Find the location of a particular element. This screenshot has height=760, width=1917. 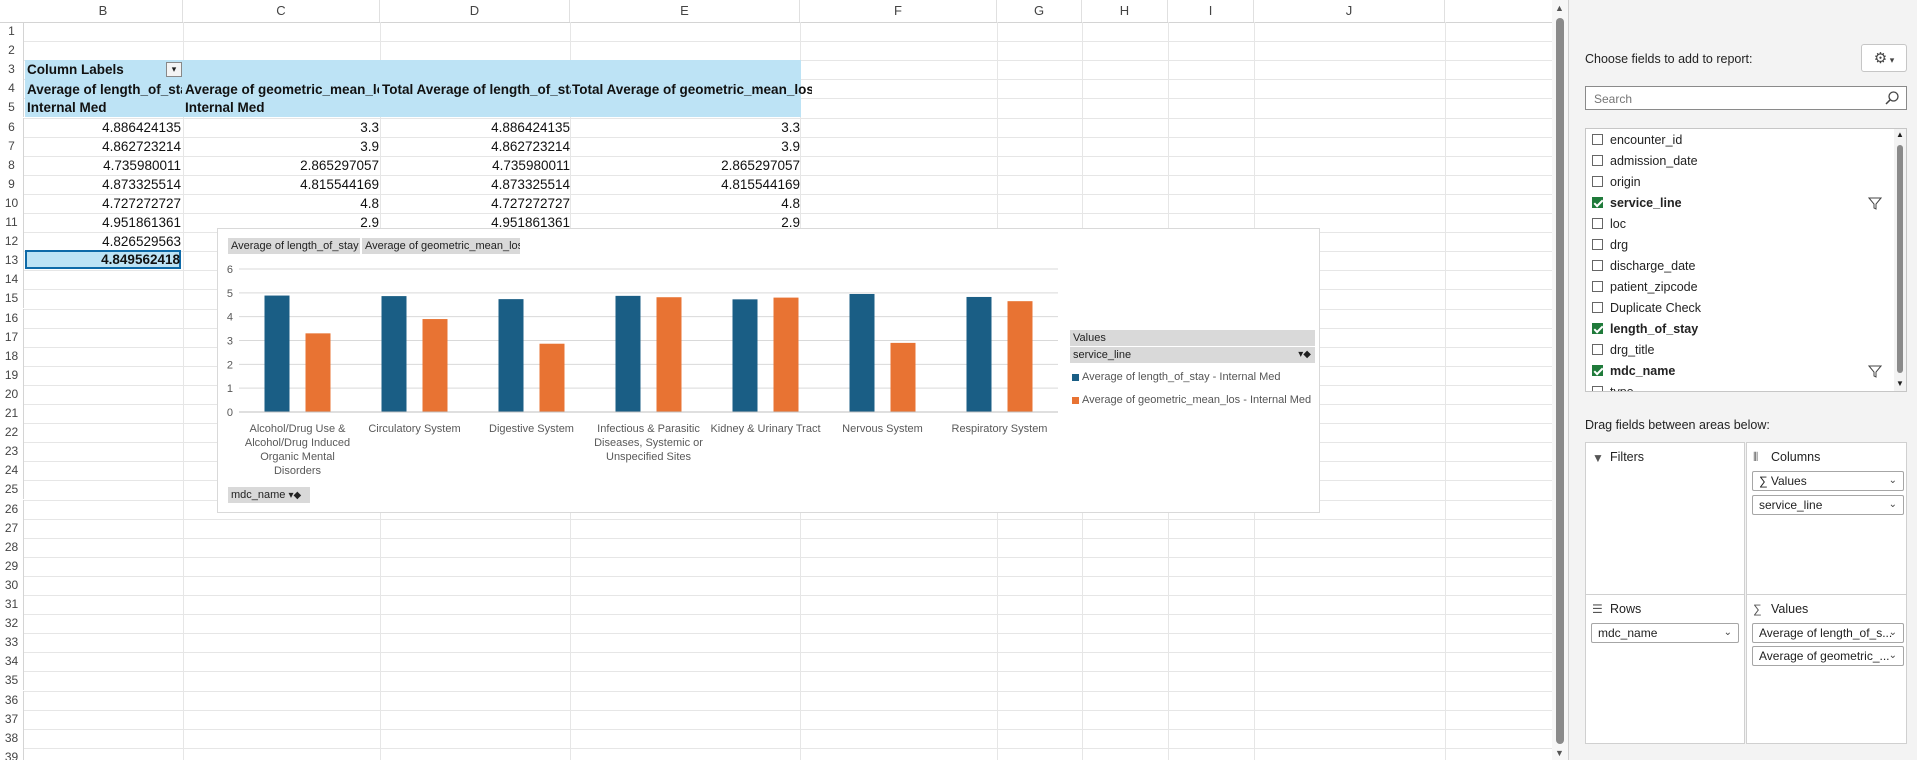

pivot-value-cell: 4.826529563 is located at coordinates (103, 241).